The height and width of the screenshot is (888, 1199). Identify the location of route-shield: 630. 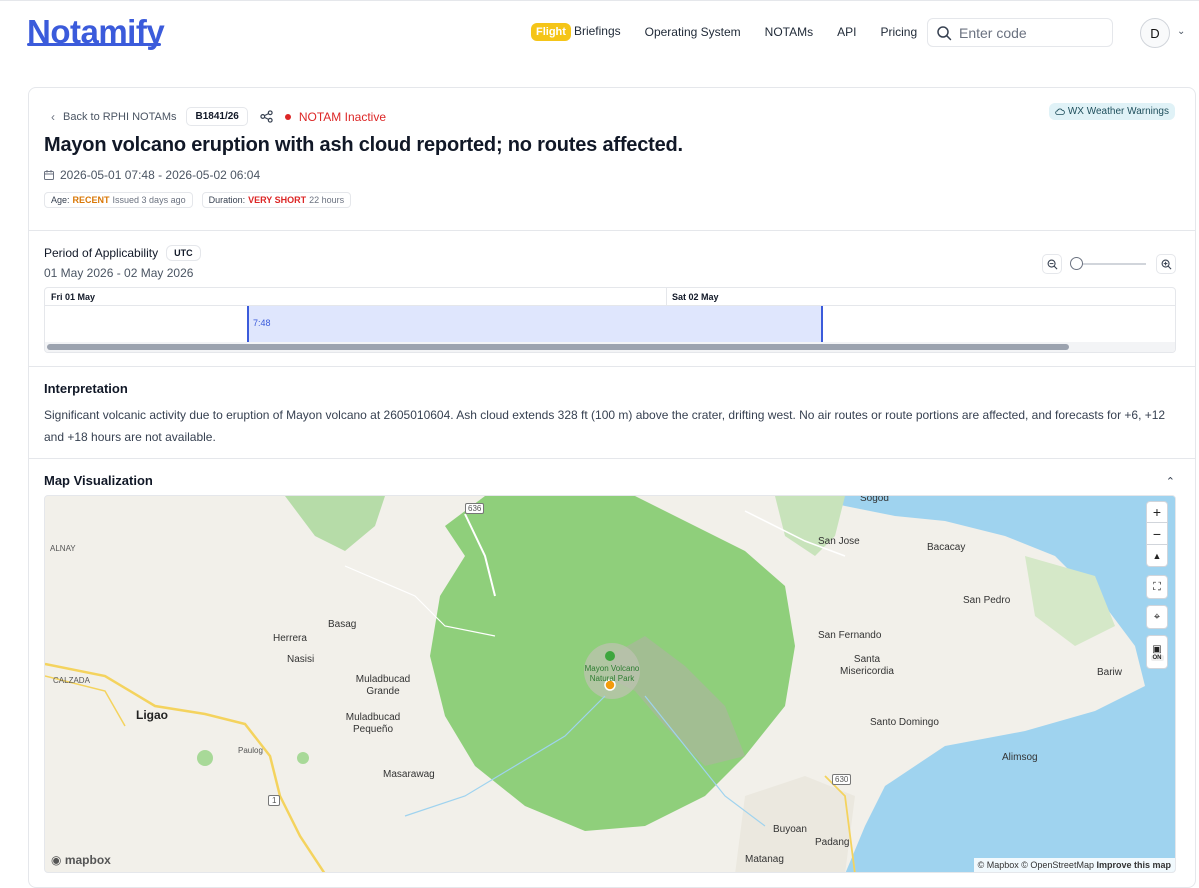
(842, 779).